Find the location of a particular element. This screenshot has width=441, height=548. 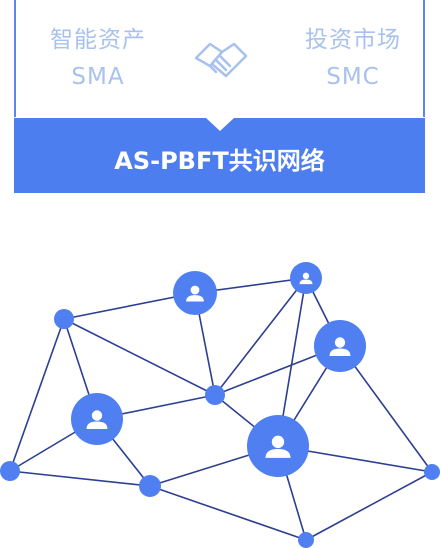

network-edge-n1-n5 is located at coordinates (139, 357).